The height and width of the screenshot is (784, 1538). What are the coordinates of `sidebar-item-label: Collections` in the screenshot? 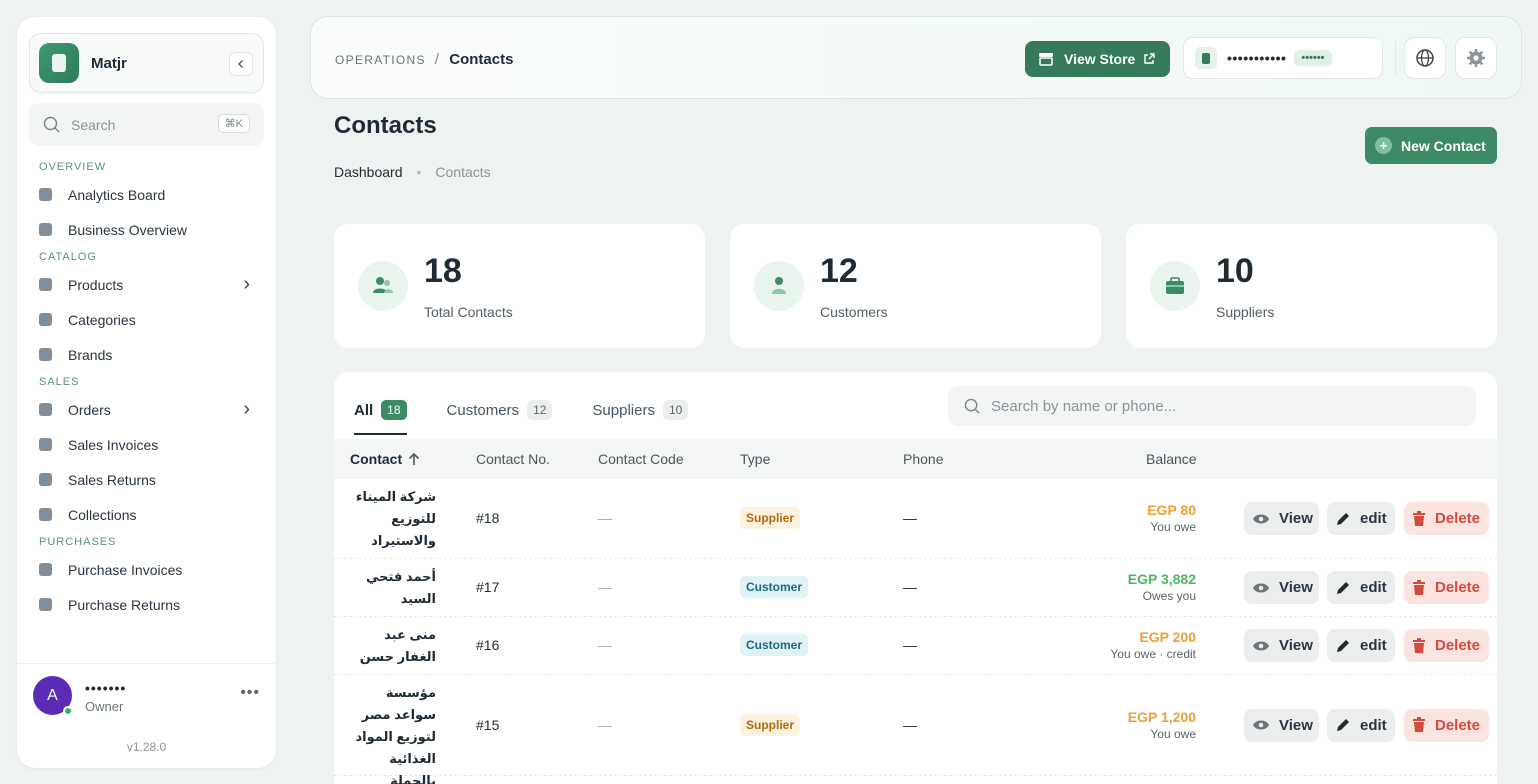 It's located at (102, 514).